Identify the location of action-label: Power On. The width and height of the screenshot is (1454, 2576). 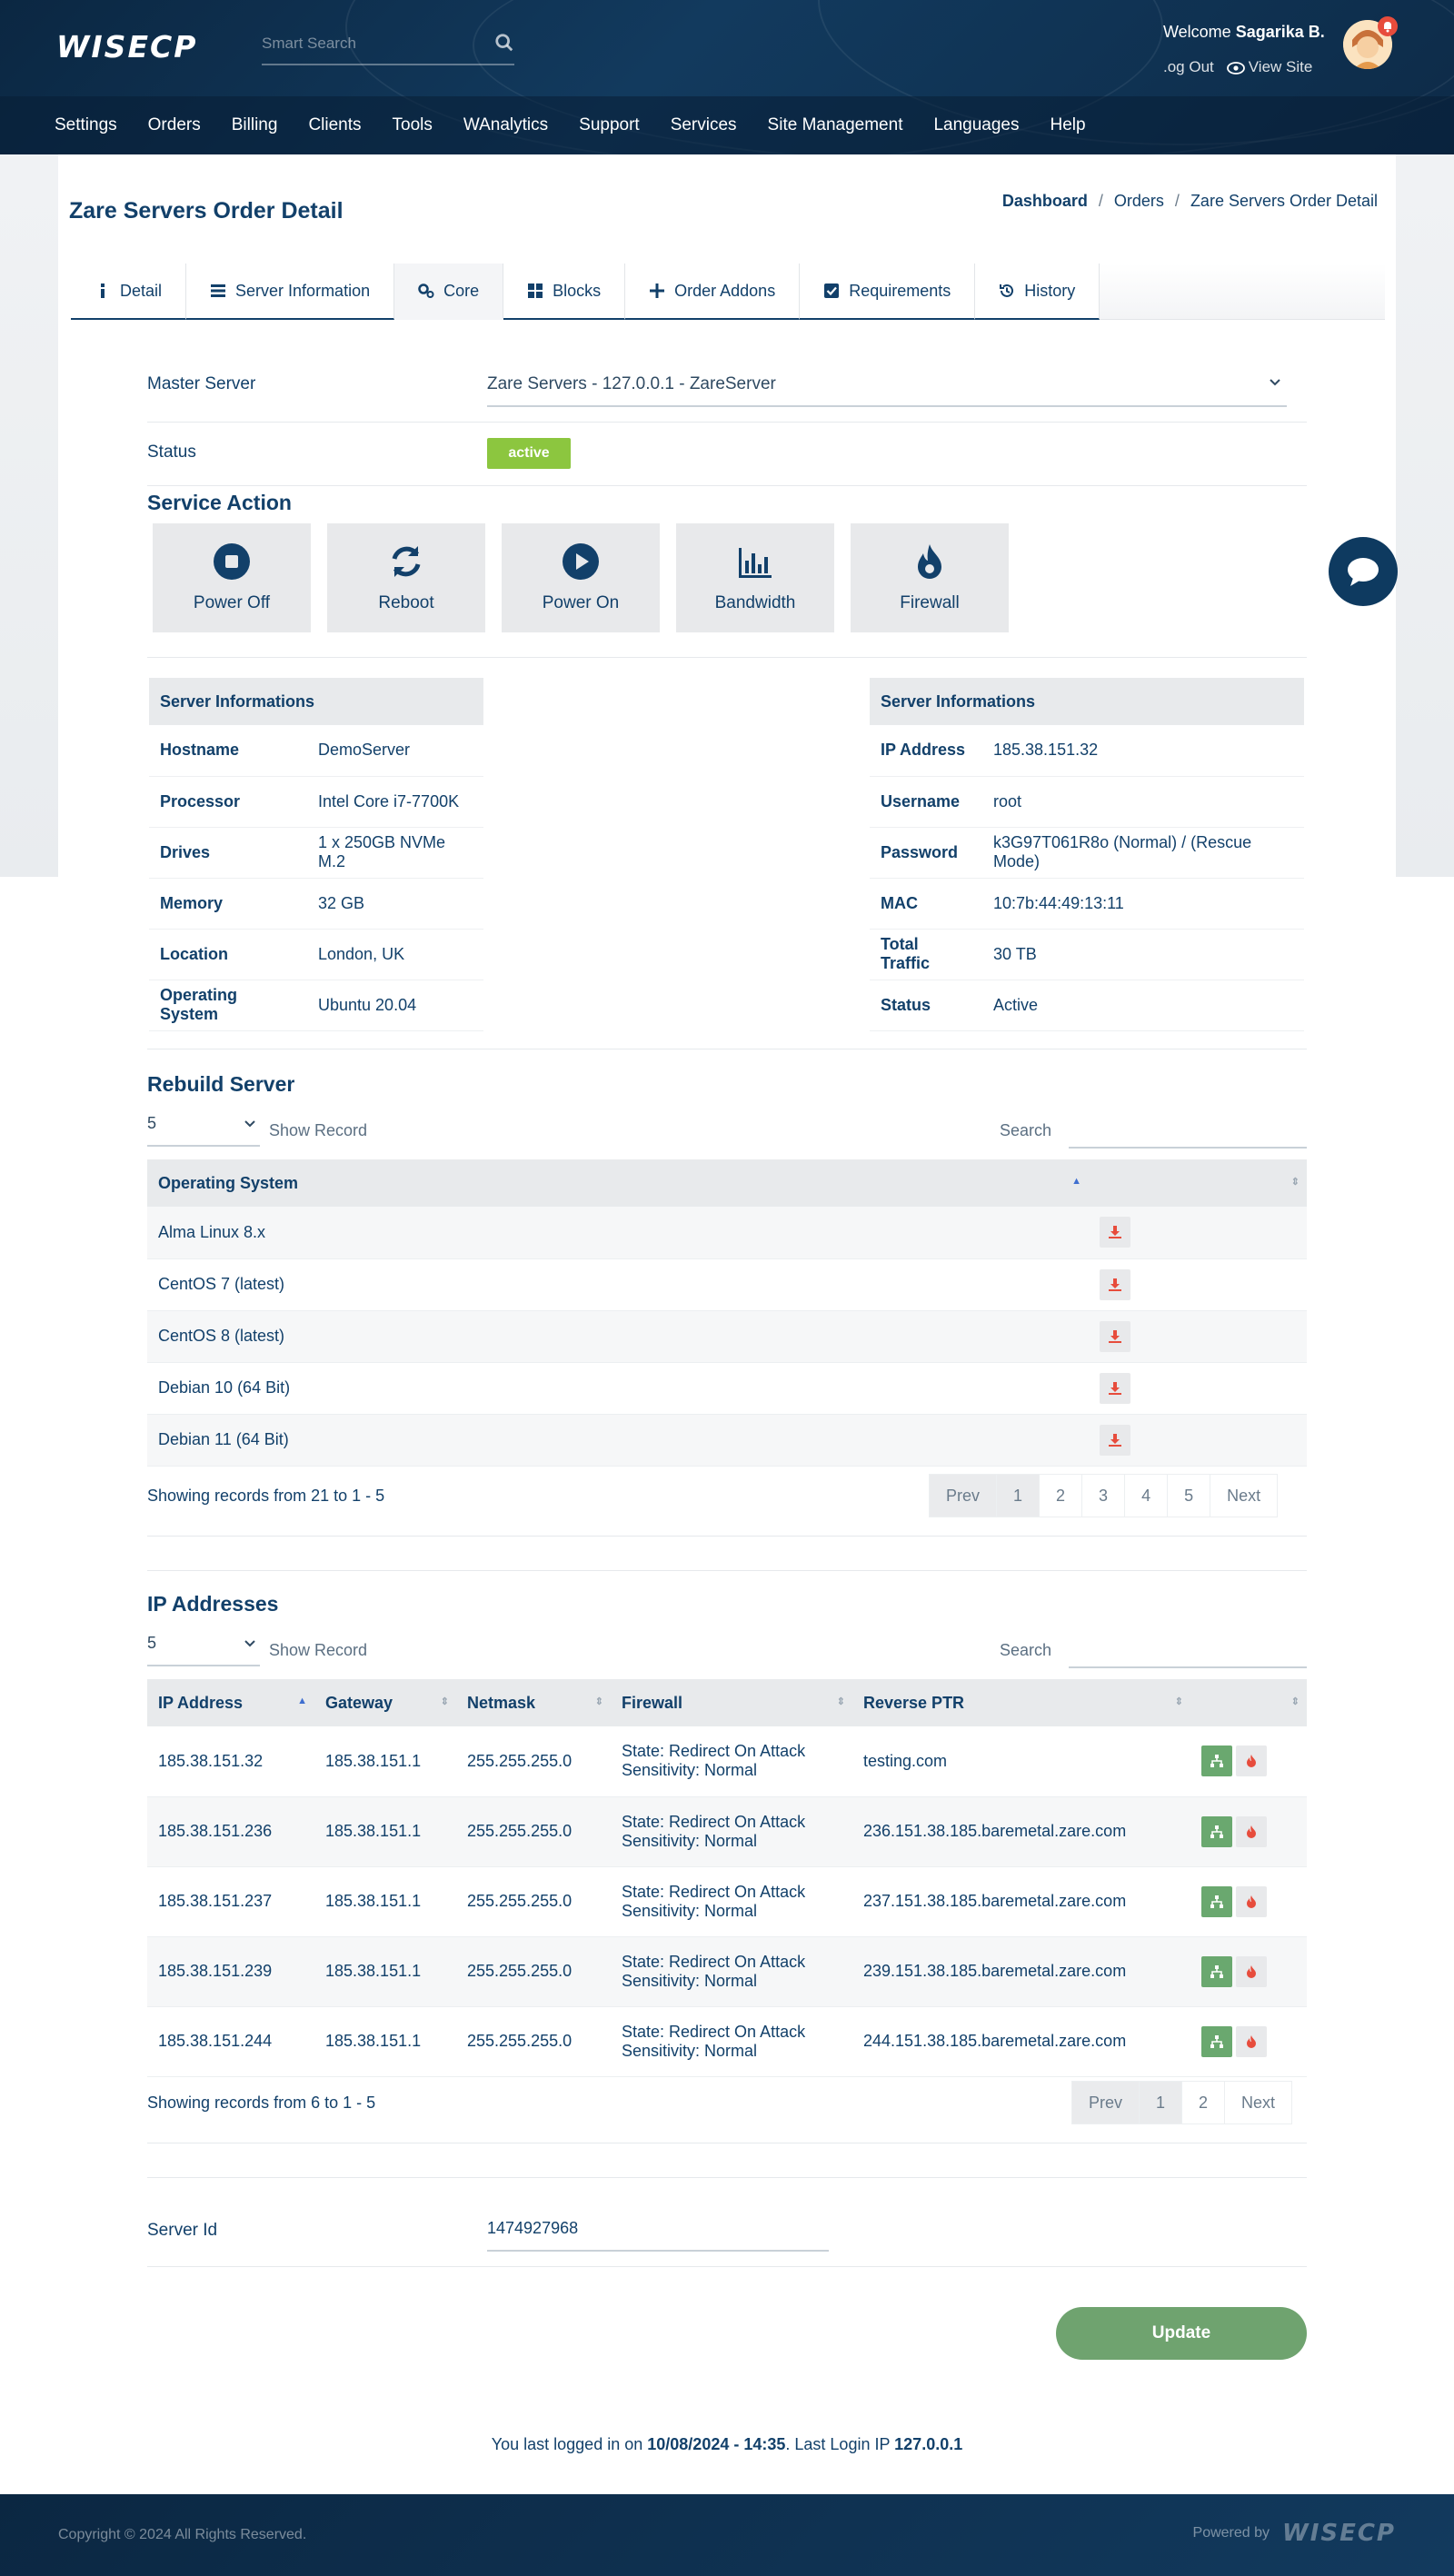
(581, 603).